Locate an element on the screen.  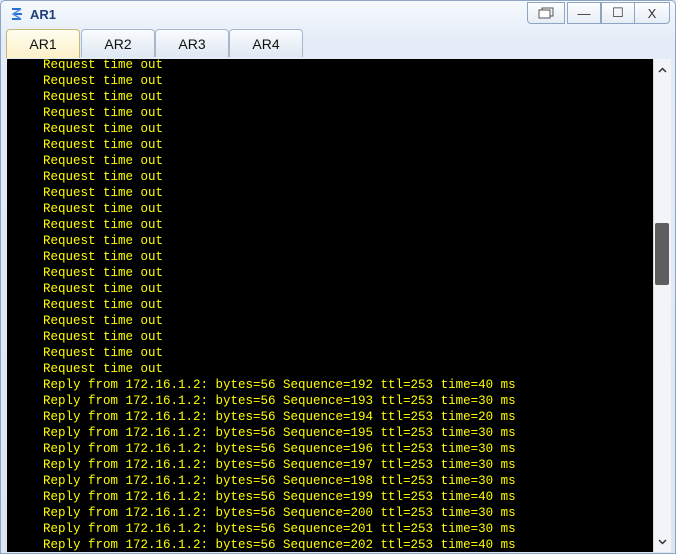
tab-ar2: AR2 is located at coordinates (118, 43).